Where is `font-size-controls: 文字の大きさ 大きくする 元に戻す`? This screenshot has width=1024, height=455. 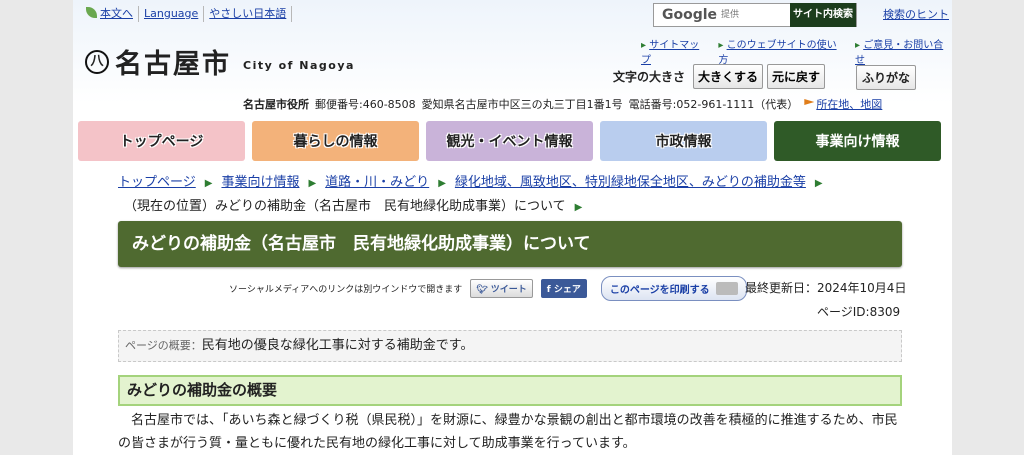
font-size-controls: 文字の大きさ 大きくする 元に戻す is located at coordinates (719, 76).